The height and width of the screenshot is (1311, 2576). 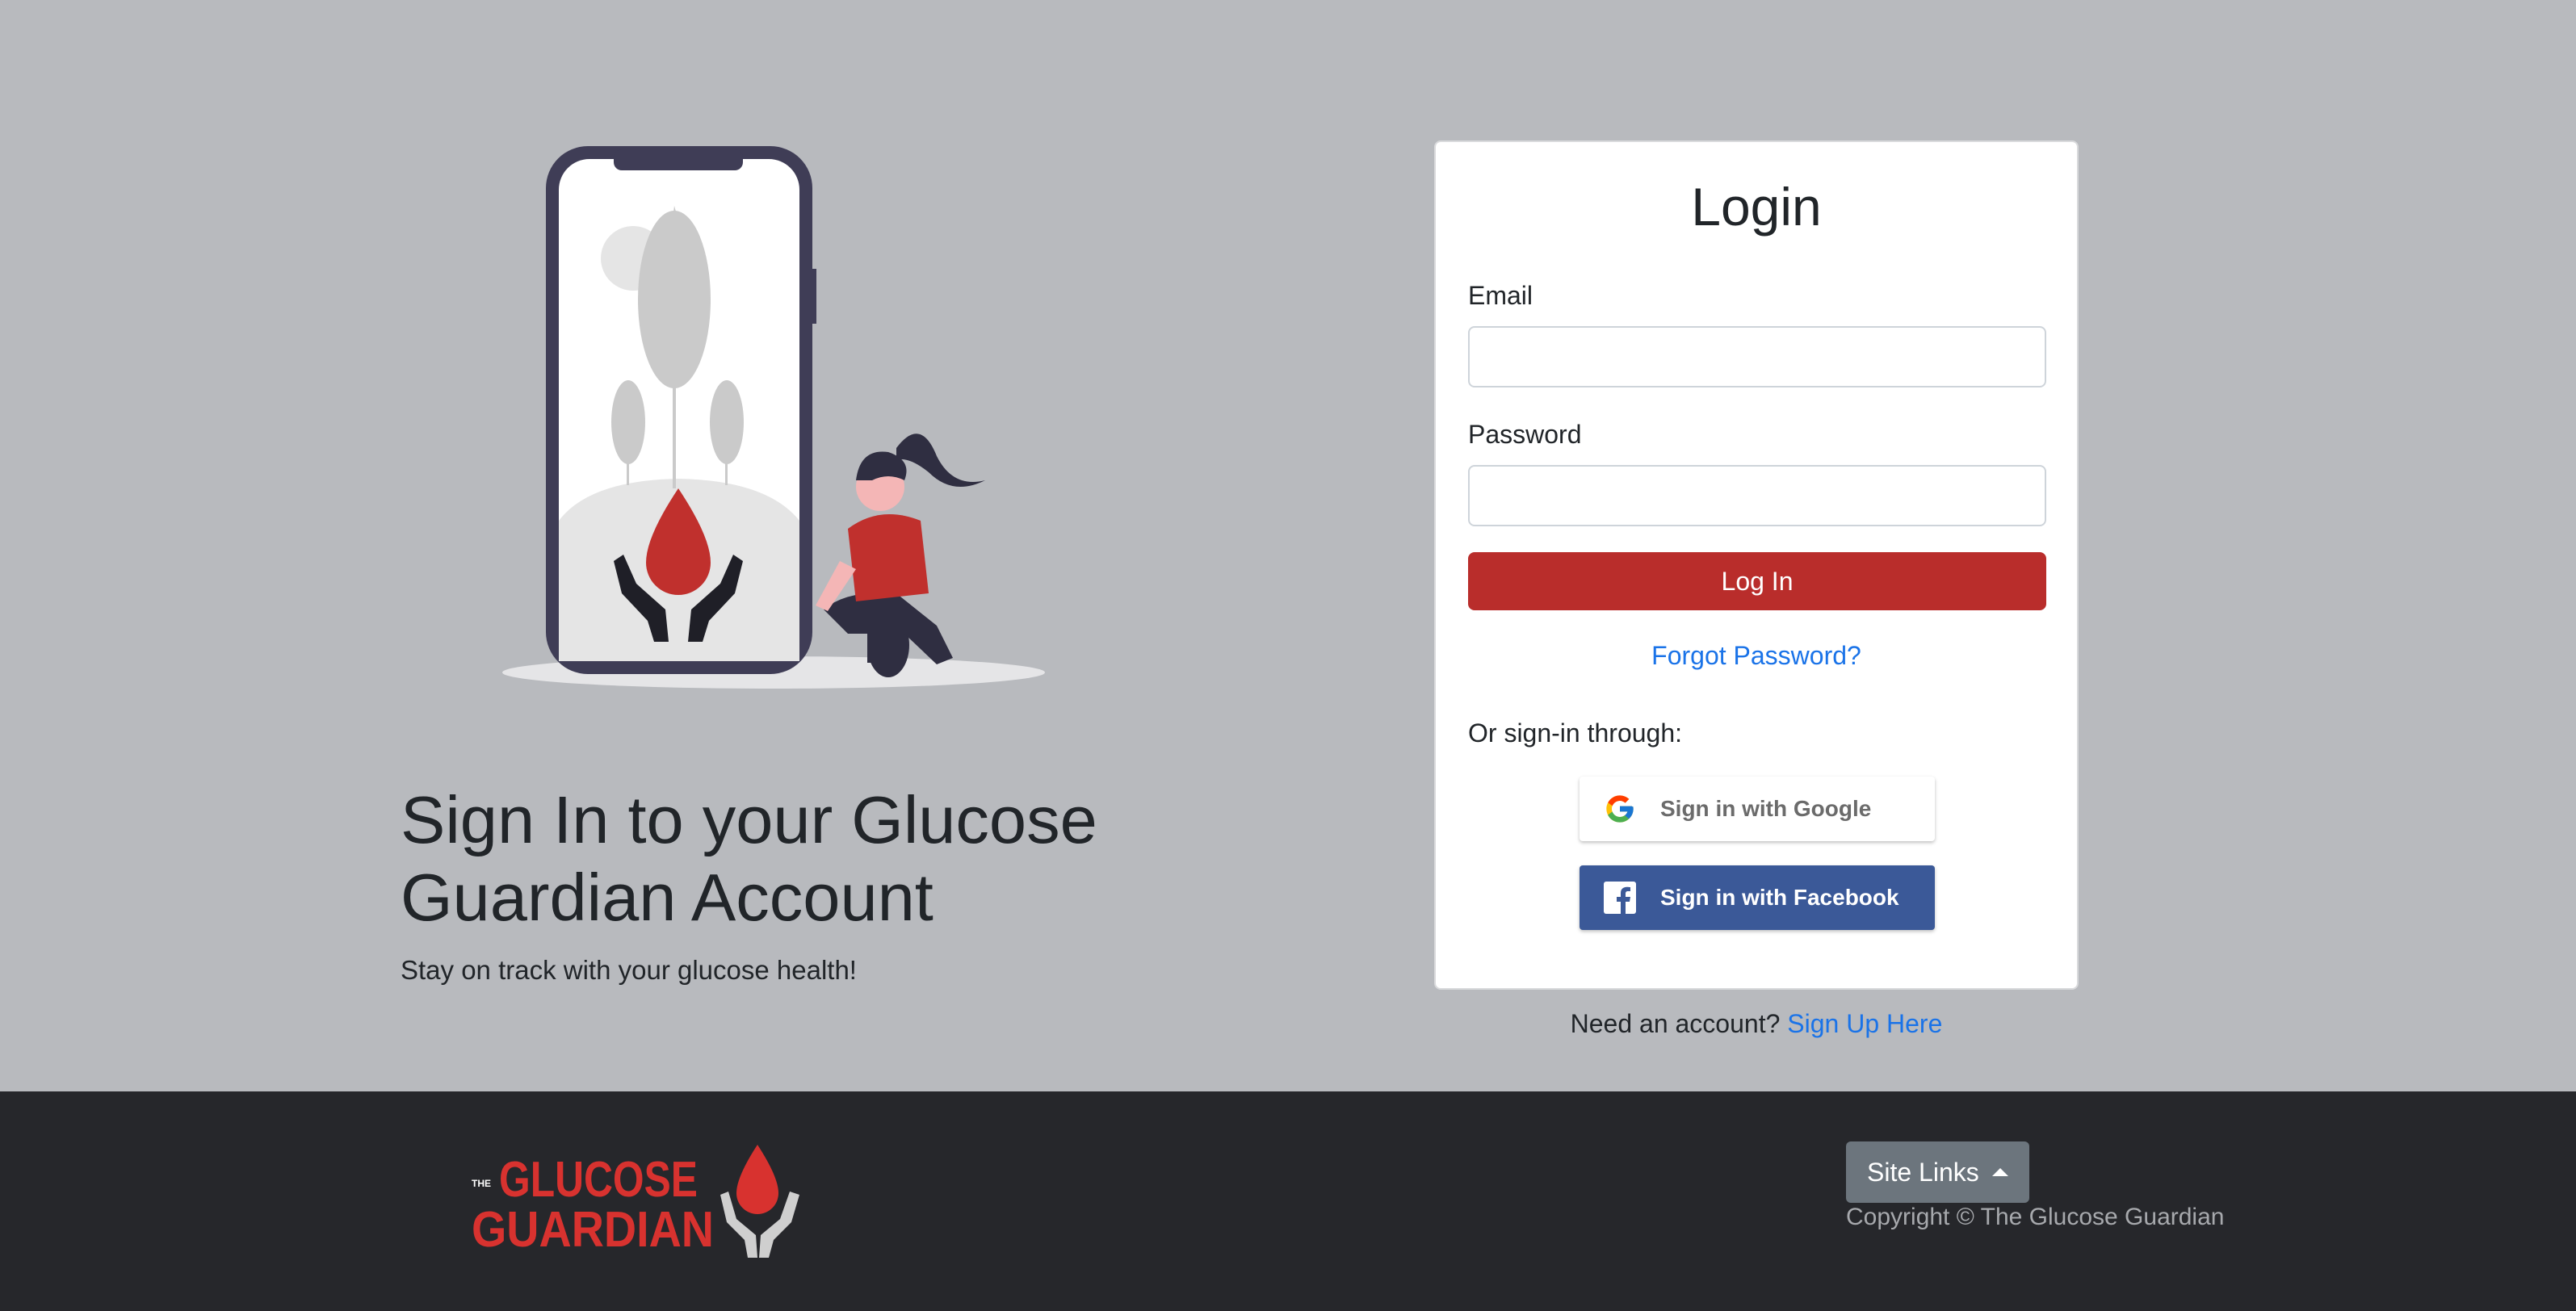 What do you see at coordinates (598, 1180) in the screenshot?
I see `logo-text-line1: GLUCOSE` at bounding box center [598, 1180].